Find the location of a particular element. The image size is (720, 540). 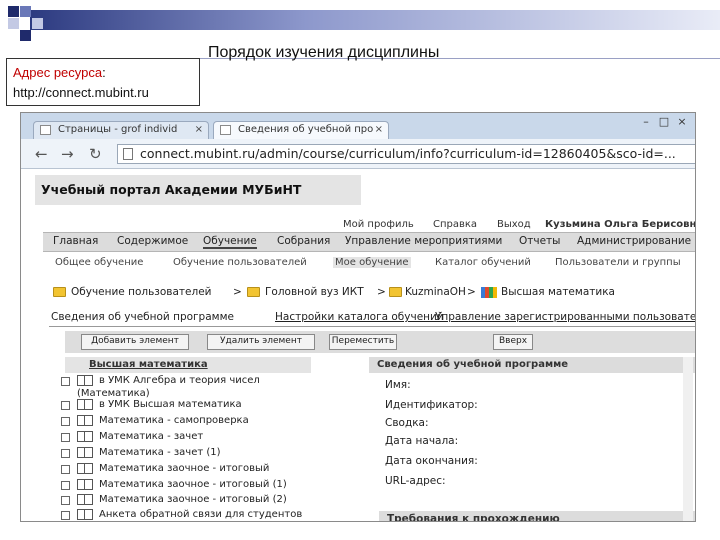

profile-link: Мой профиль is located at coordinates (378, 224).